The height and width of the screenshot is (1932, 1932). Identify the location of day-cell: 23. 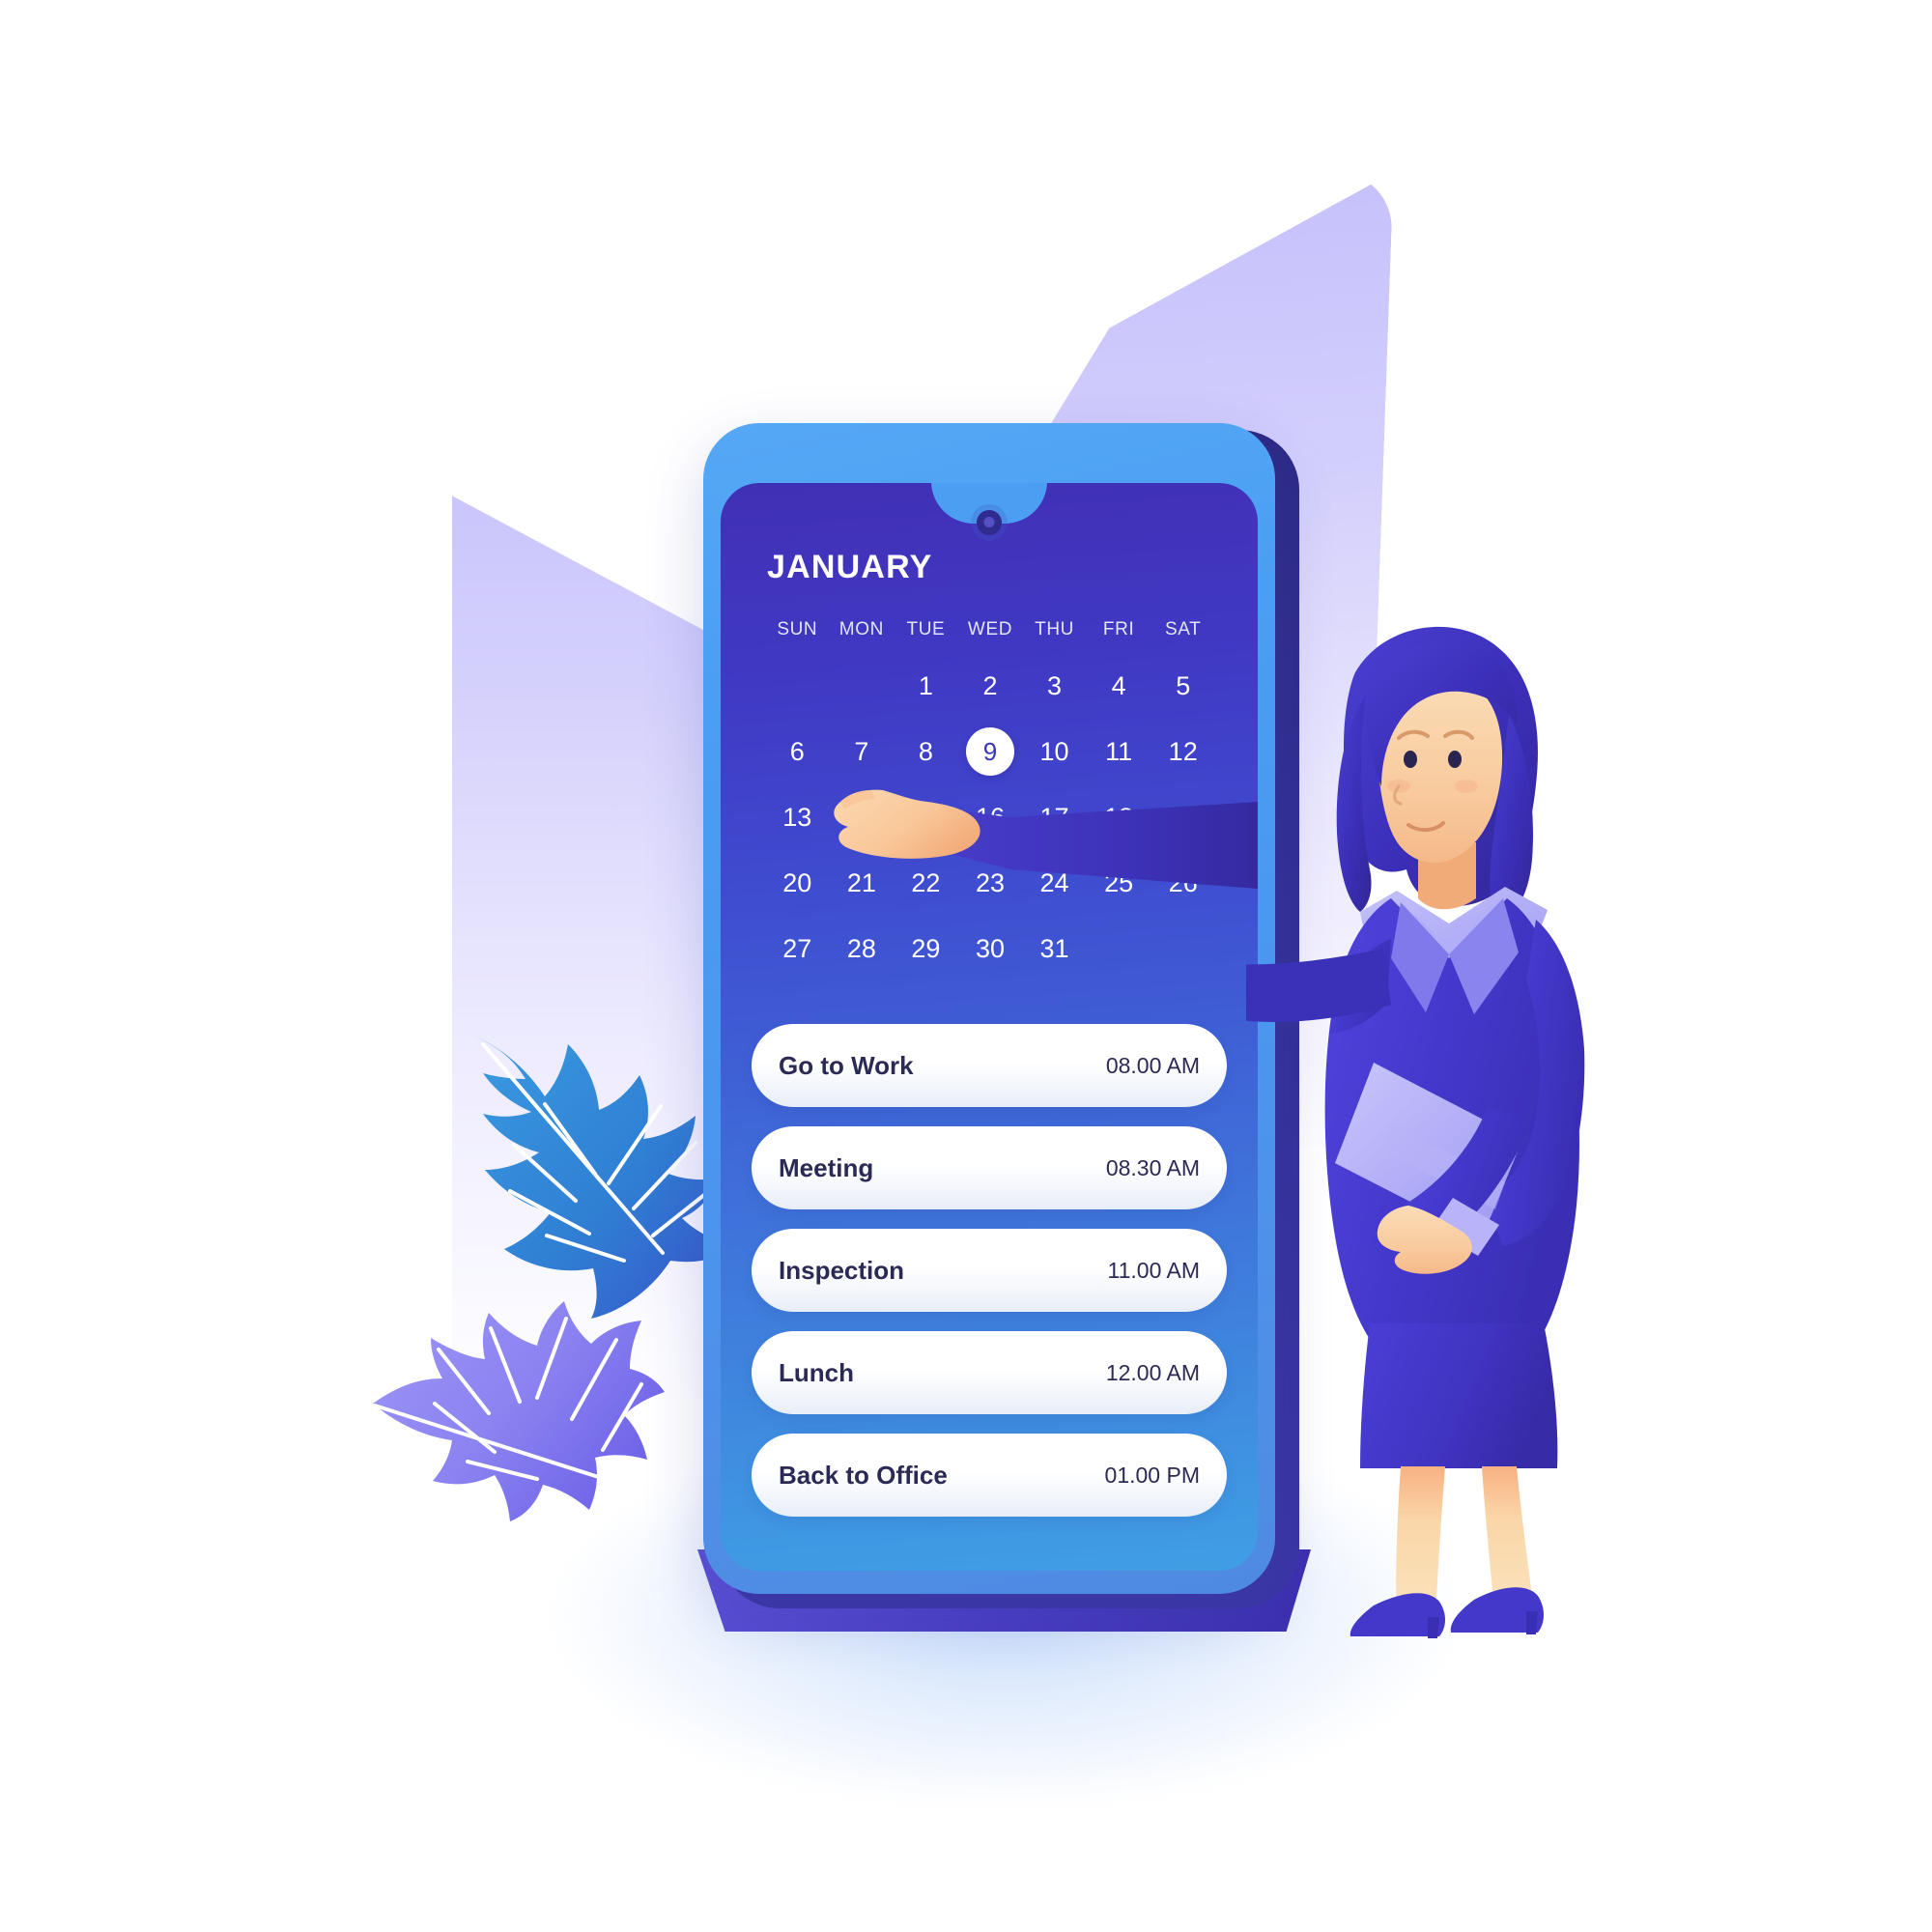
(990, 883).